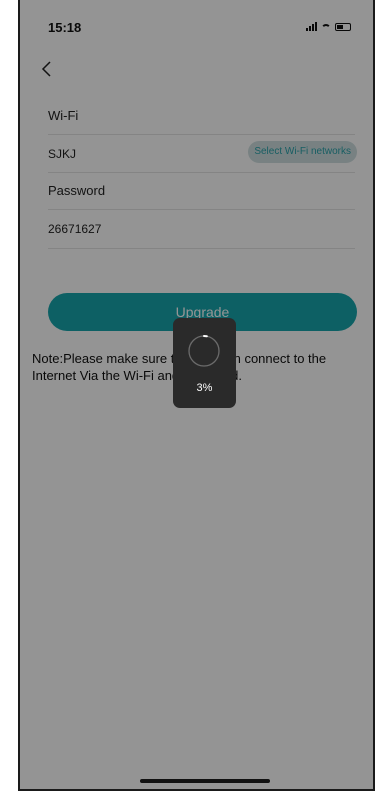 Image resolution: width=392 pixels, height=793 pixels. Describe the element at coordinates (204, 351) in the screenshot. I see `spinner-icon` at that location.